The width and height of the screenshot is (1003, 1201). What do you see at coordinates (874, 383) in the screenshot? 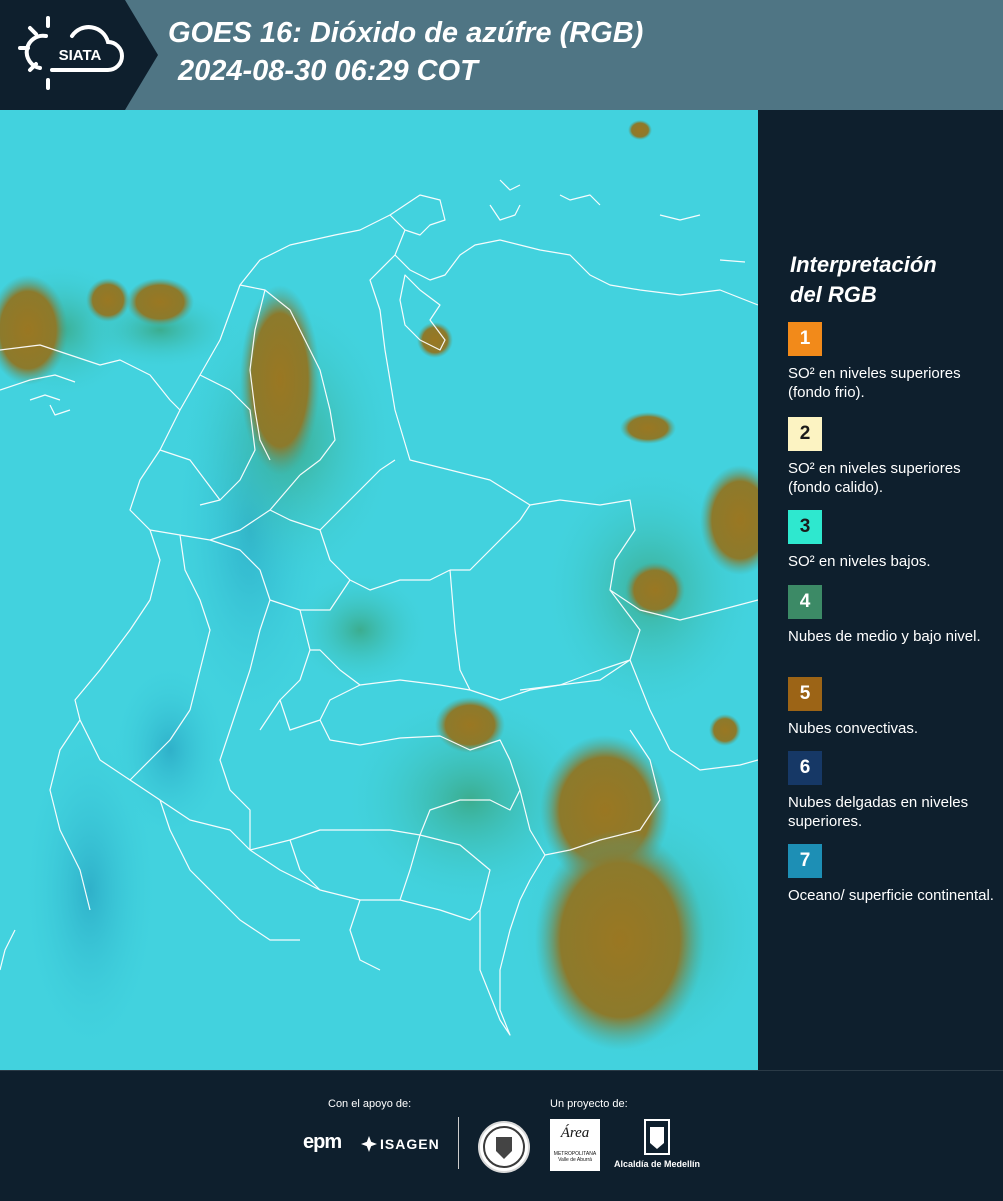
I see `legend-text-1: SO² en niveles superiores (fondo frio).` at bounding box center [874, 383].